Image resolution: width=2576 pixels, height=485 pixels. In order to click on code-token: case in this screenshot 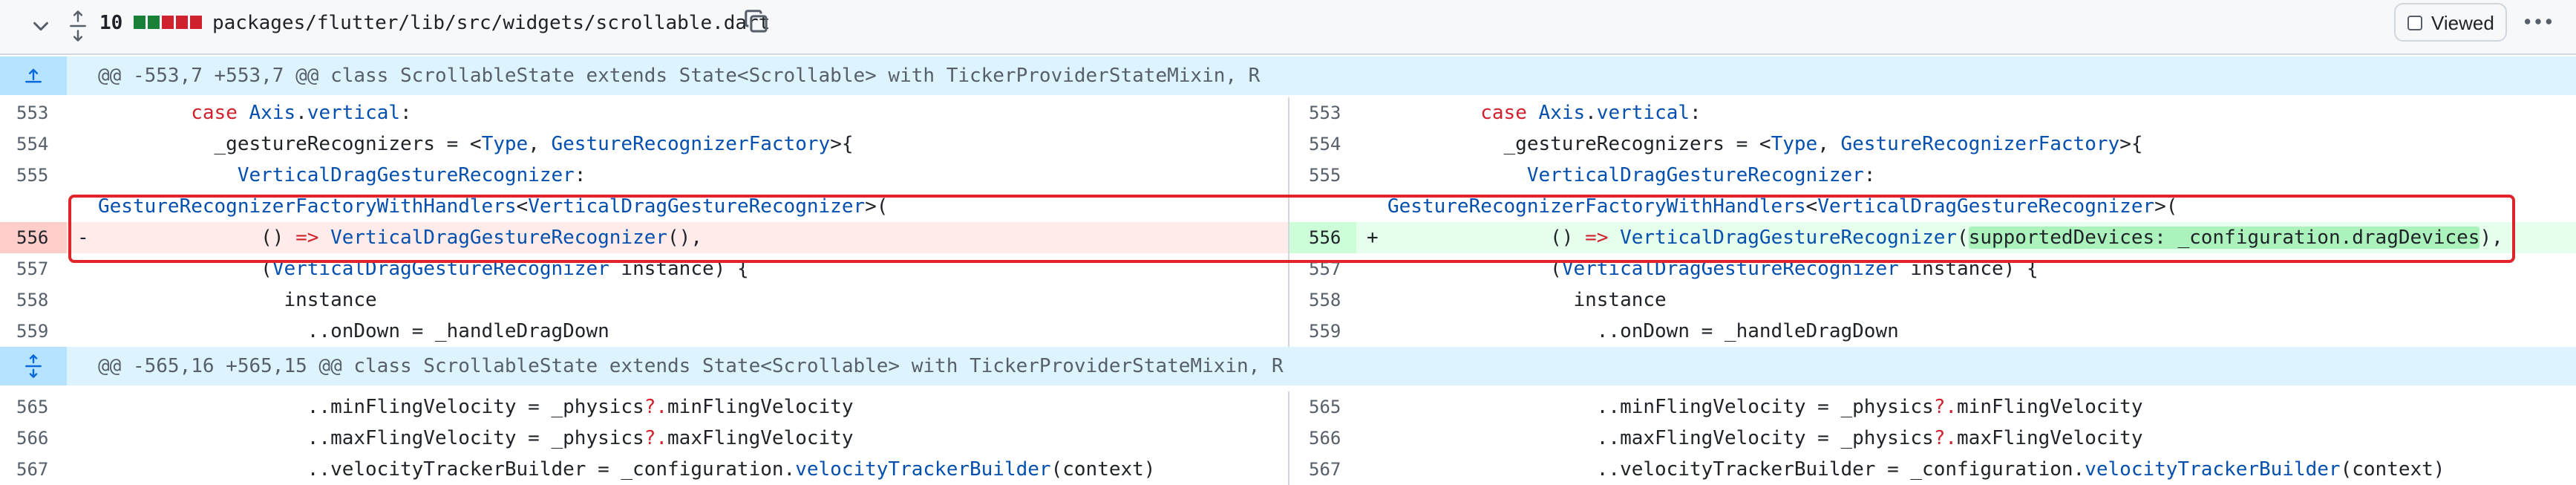, I will do `click(1463, 113)`.